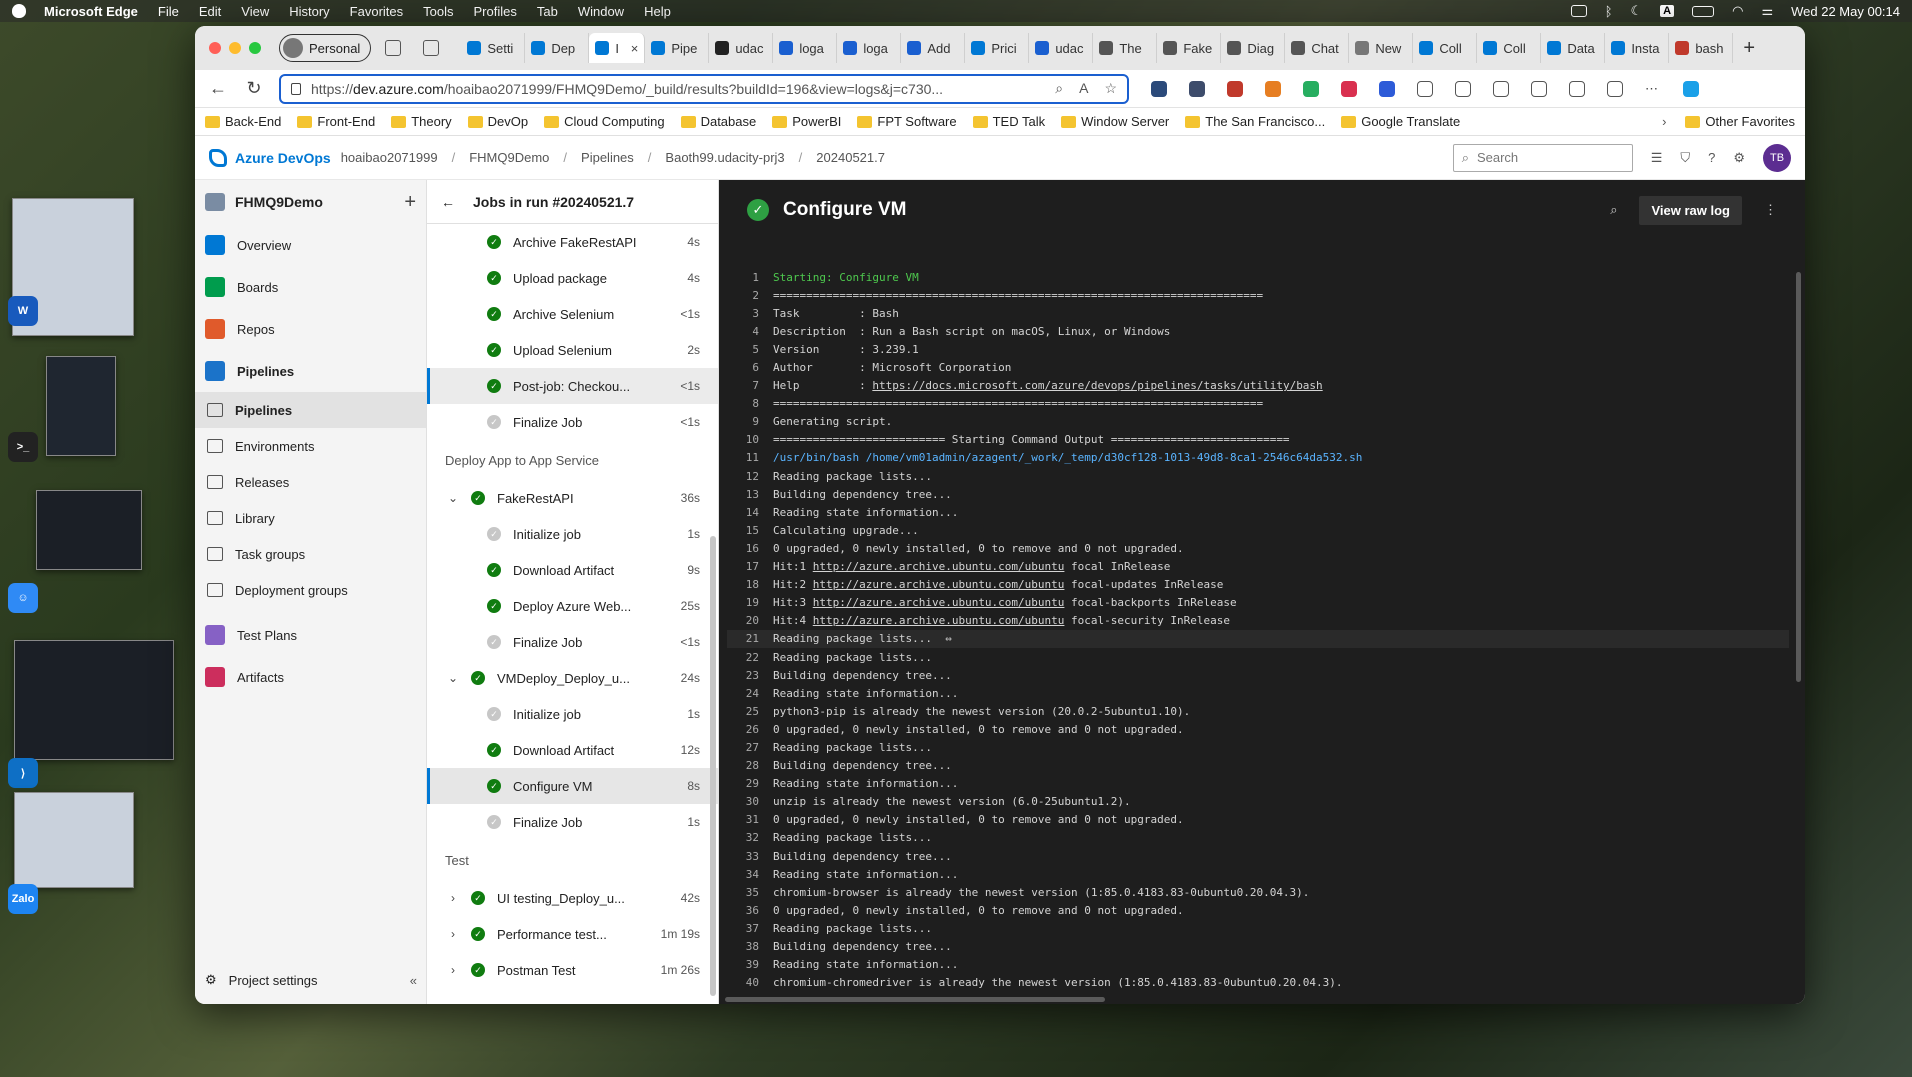  I want to click on favorites-item: Cloud Computing, so click(604, 121).